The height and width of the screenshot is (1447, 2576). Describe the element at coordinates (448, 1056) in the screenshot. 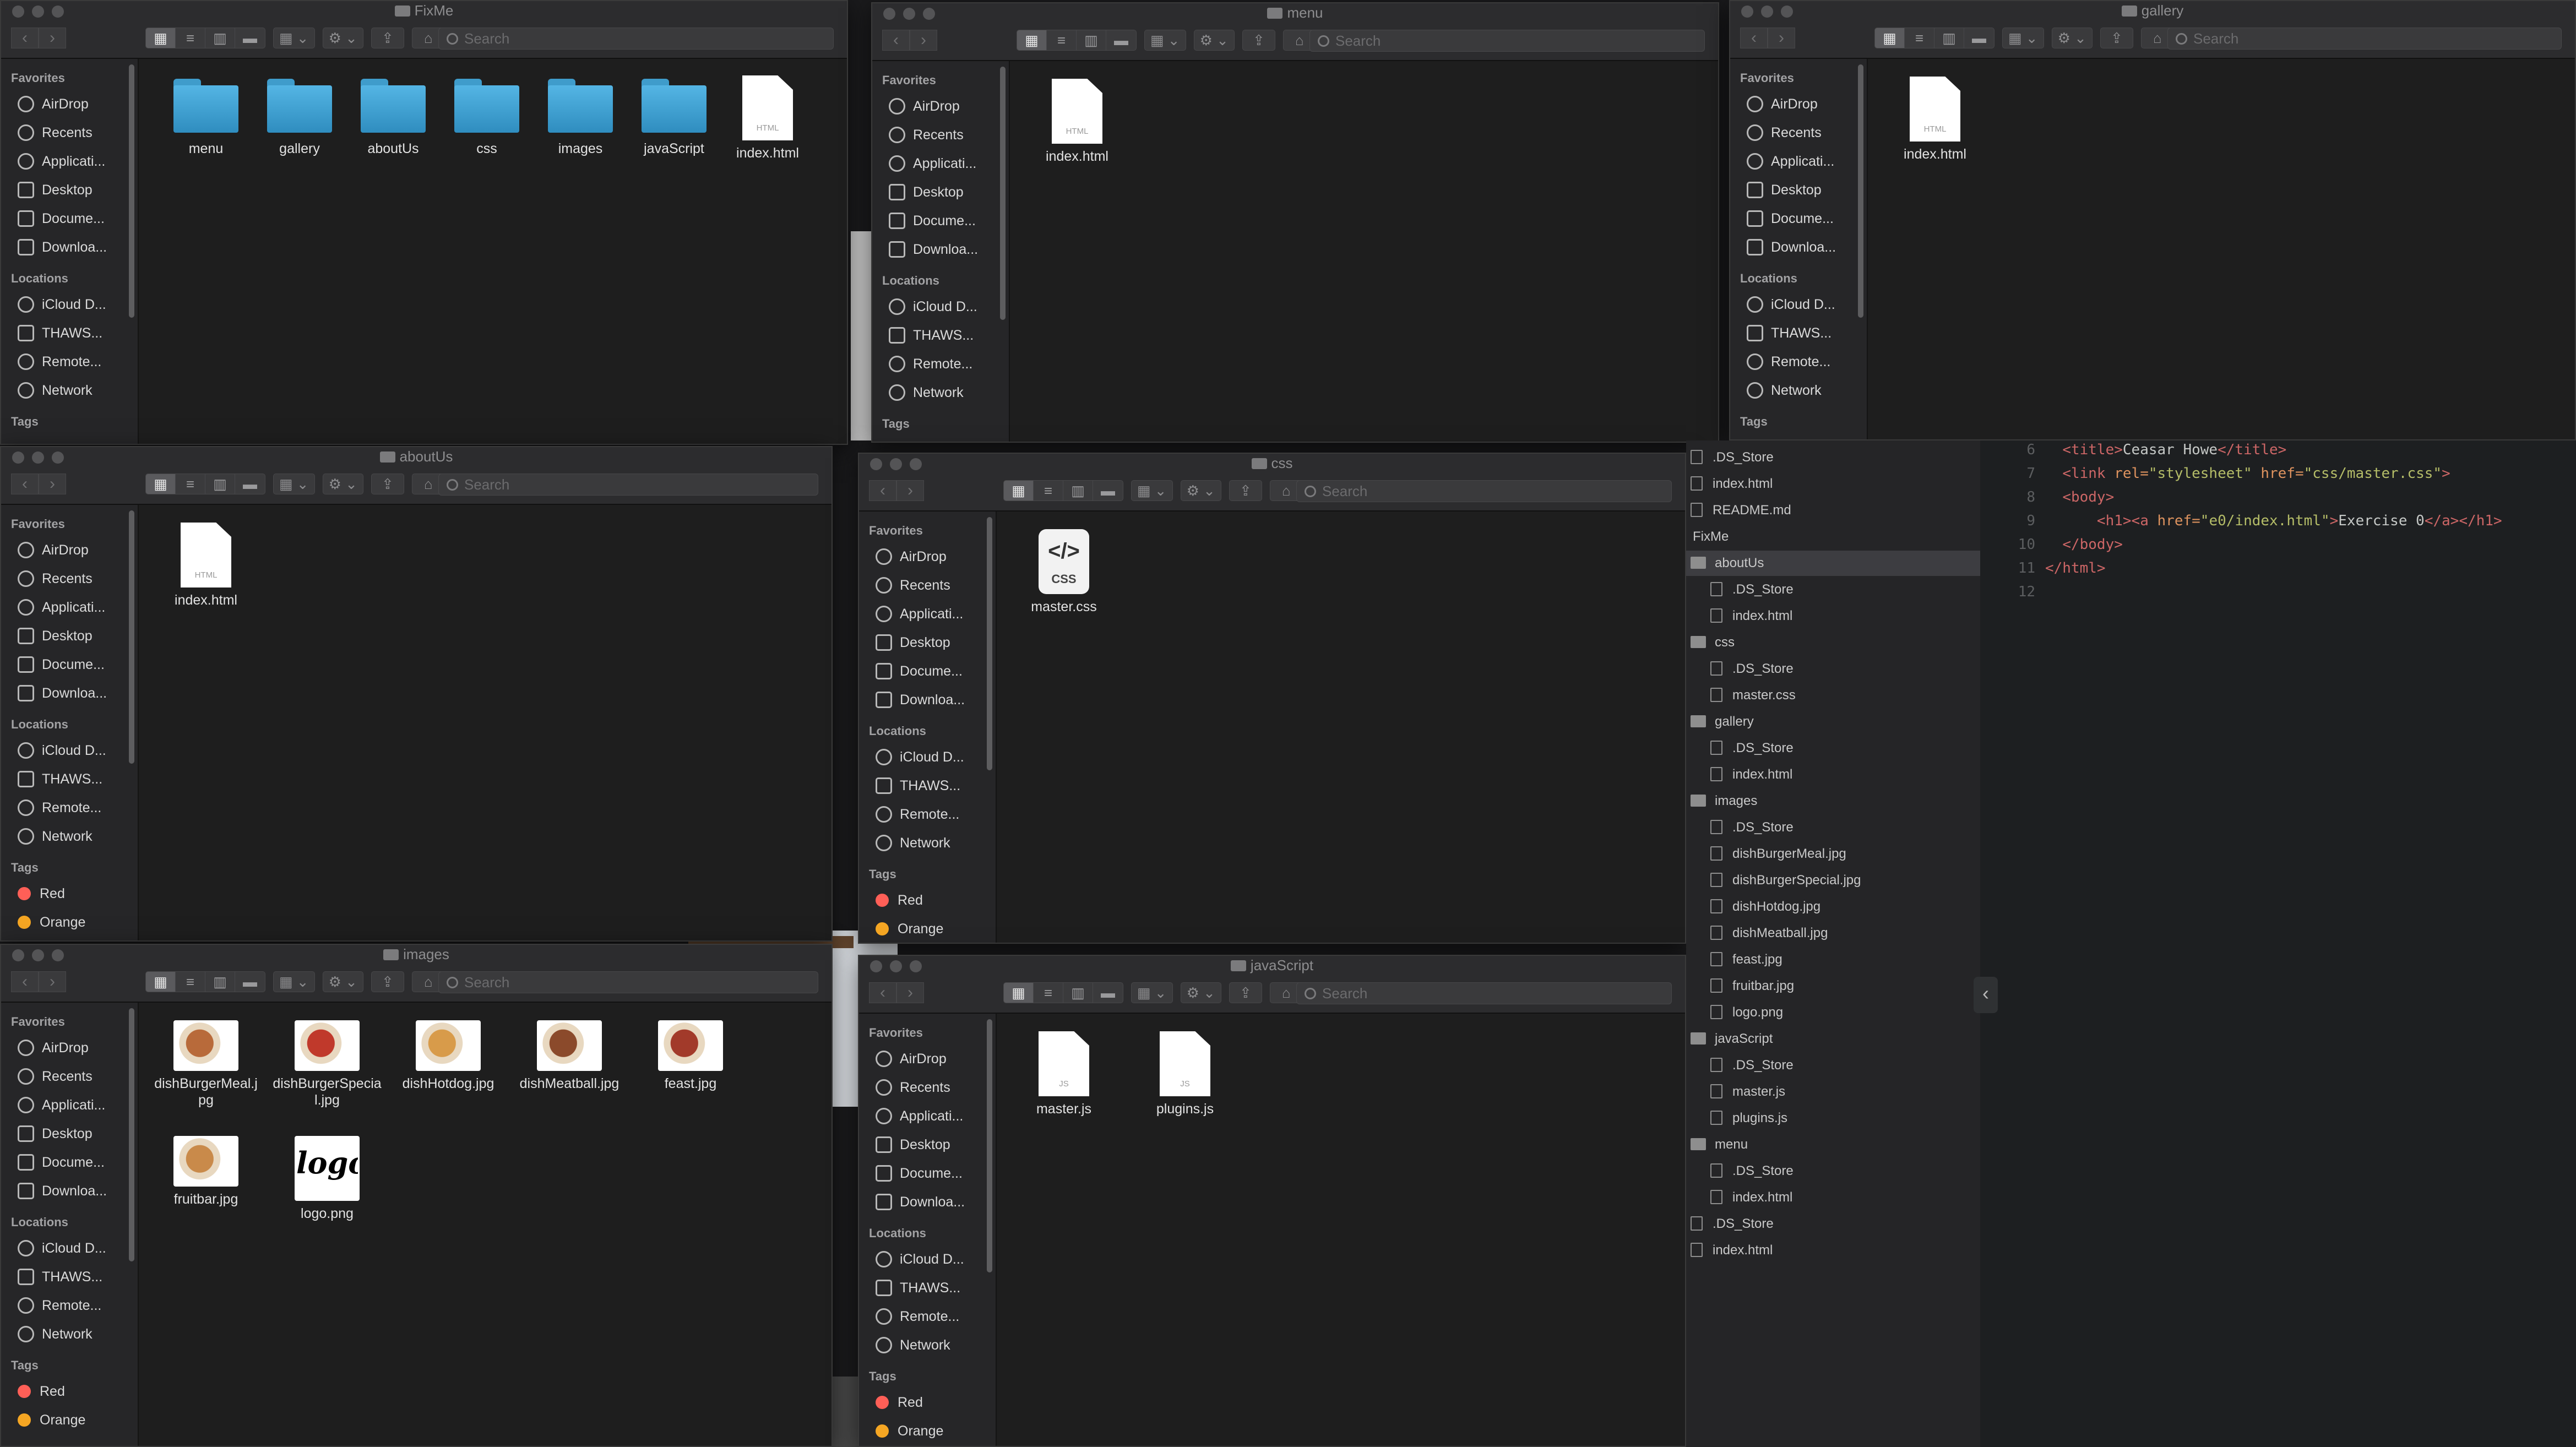

I see `file-item: dishHotdog.jpg` at that location.